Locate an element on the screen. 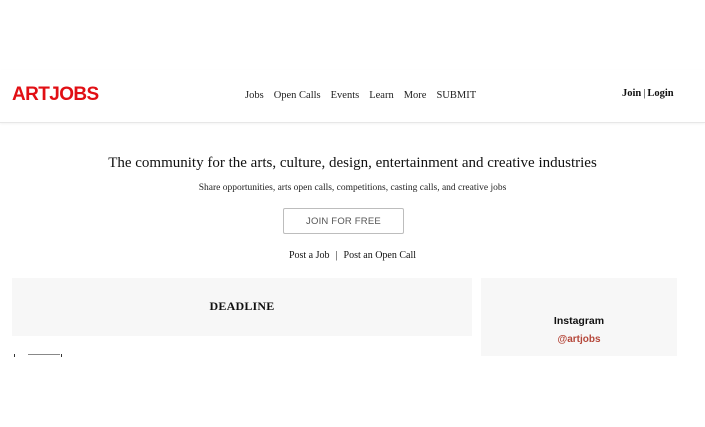  post-links: Post a Job | Post an Open Call is located at coordinates (352, 255).